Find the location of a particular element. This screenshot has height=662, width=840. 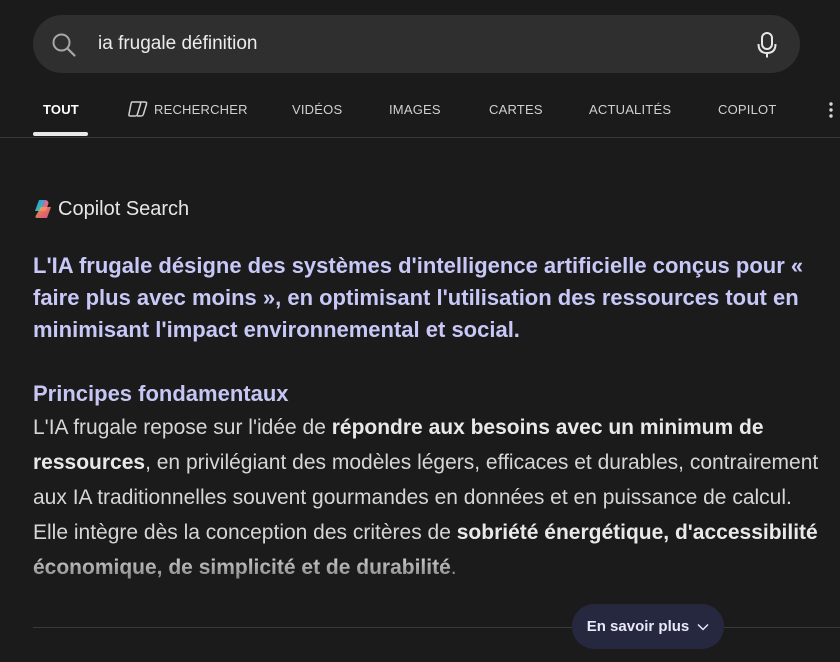

copilot-logo-icon is located at coordinates (43, 209).